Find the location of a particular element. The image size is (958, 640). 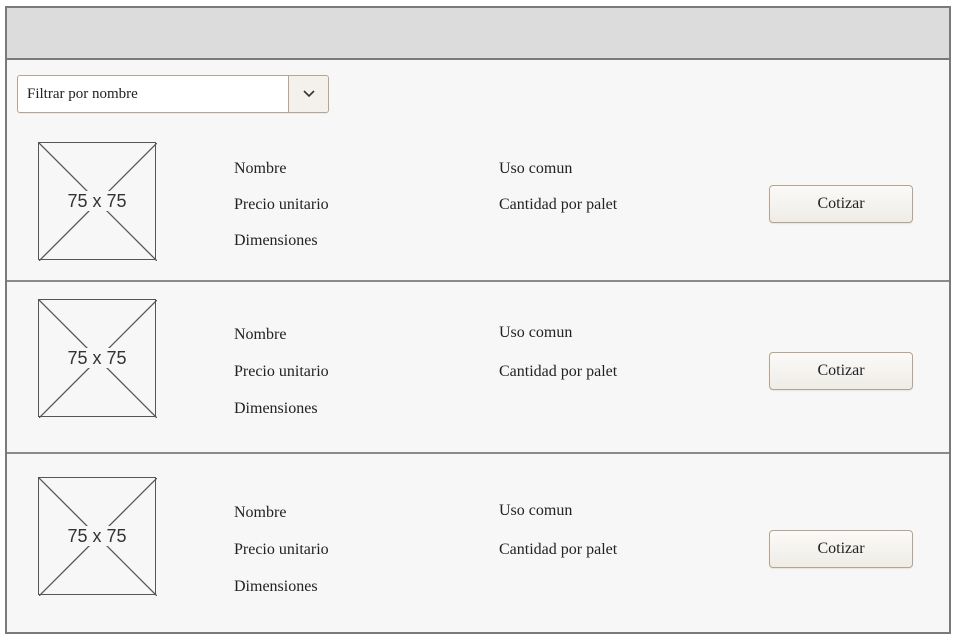

header-bar is located at coordinates (478, 34).